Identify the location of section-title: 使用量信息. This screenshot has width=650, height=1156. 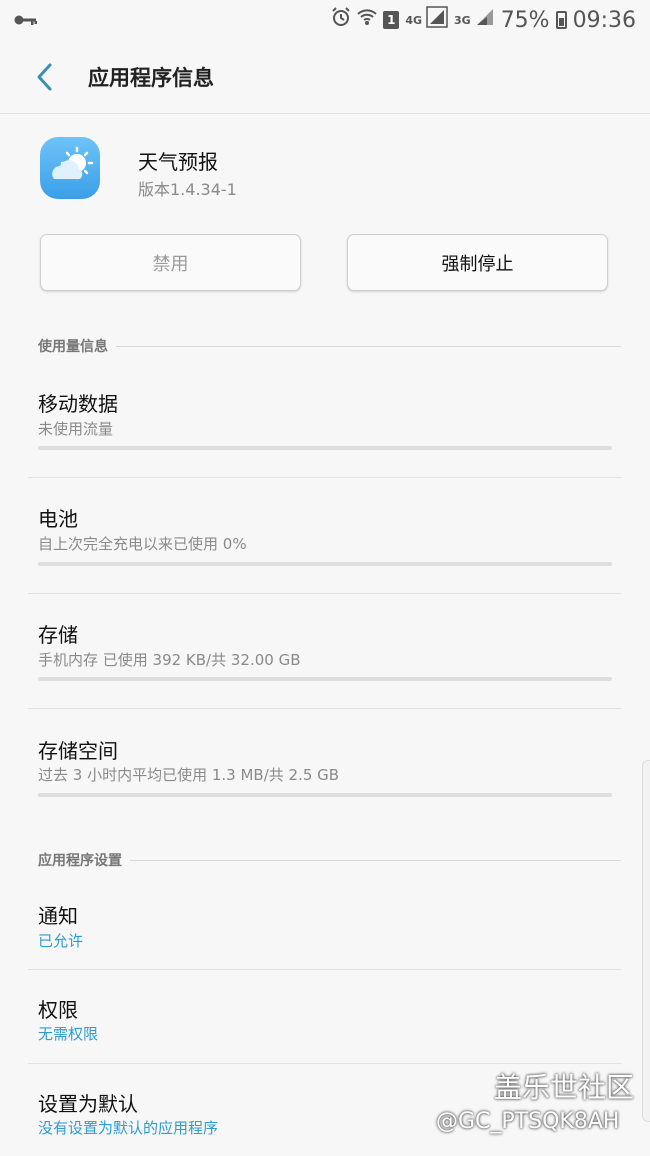
(73, 347).